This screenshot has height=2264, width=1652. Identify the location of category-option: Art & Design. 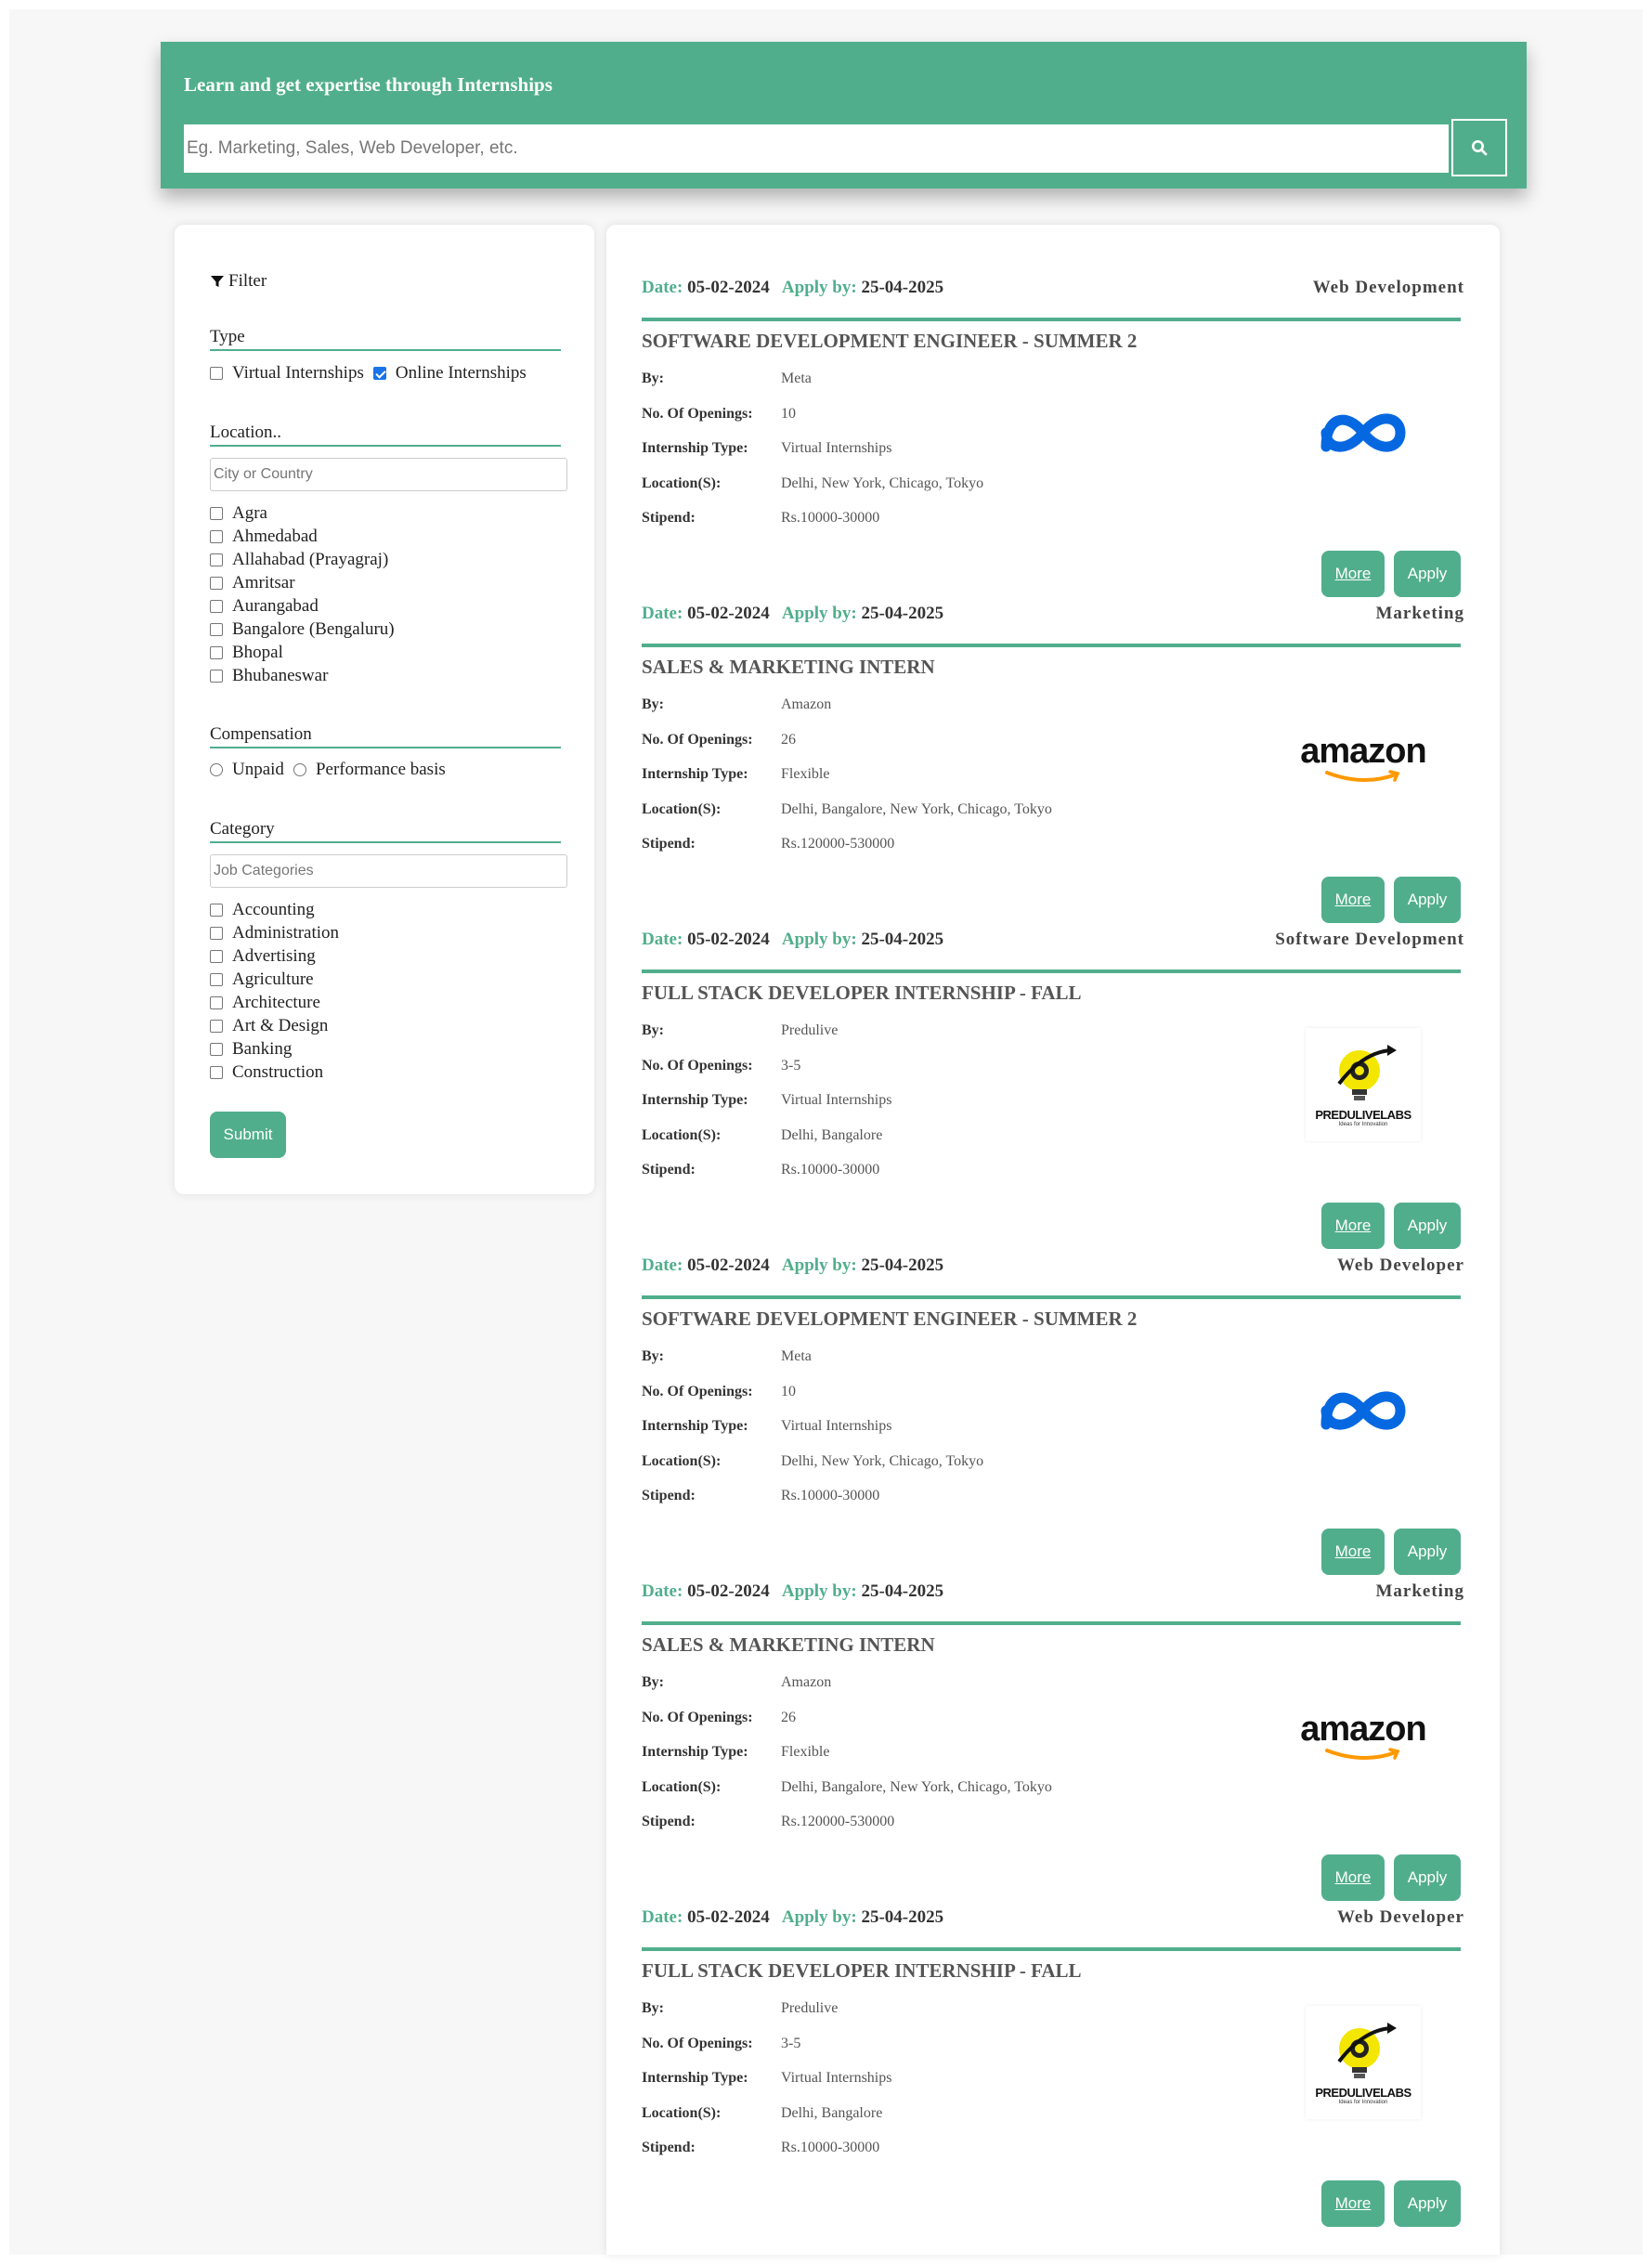
(269, 1026).